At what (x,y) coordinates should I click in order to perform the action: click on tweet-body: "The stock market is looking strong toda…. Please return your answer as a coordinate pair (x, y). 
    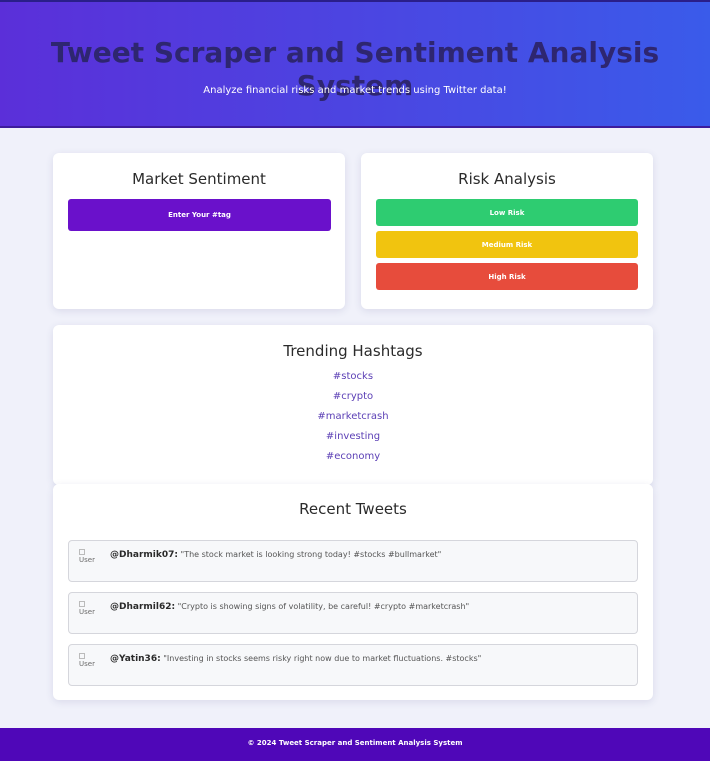
    Looking at the image, I should click on (311, 554).